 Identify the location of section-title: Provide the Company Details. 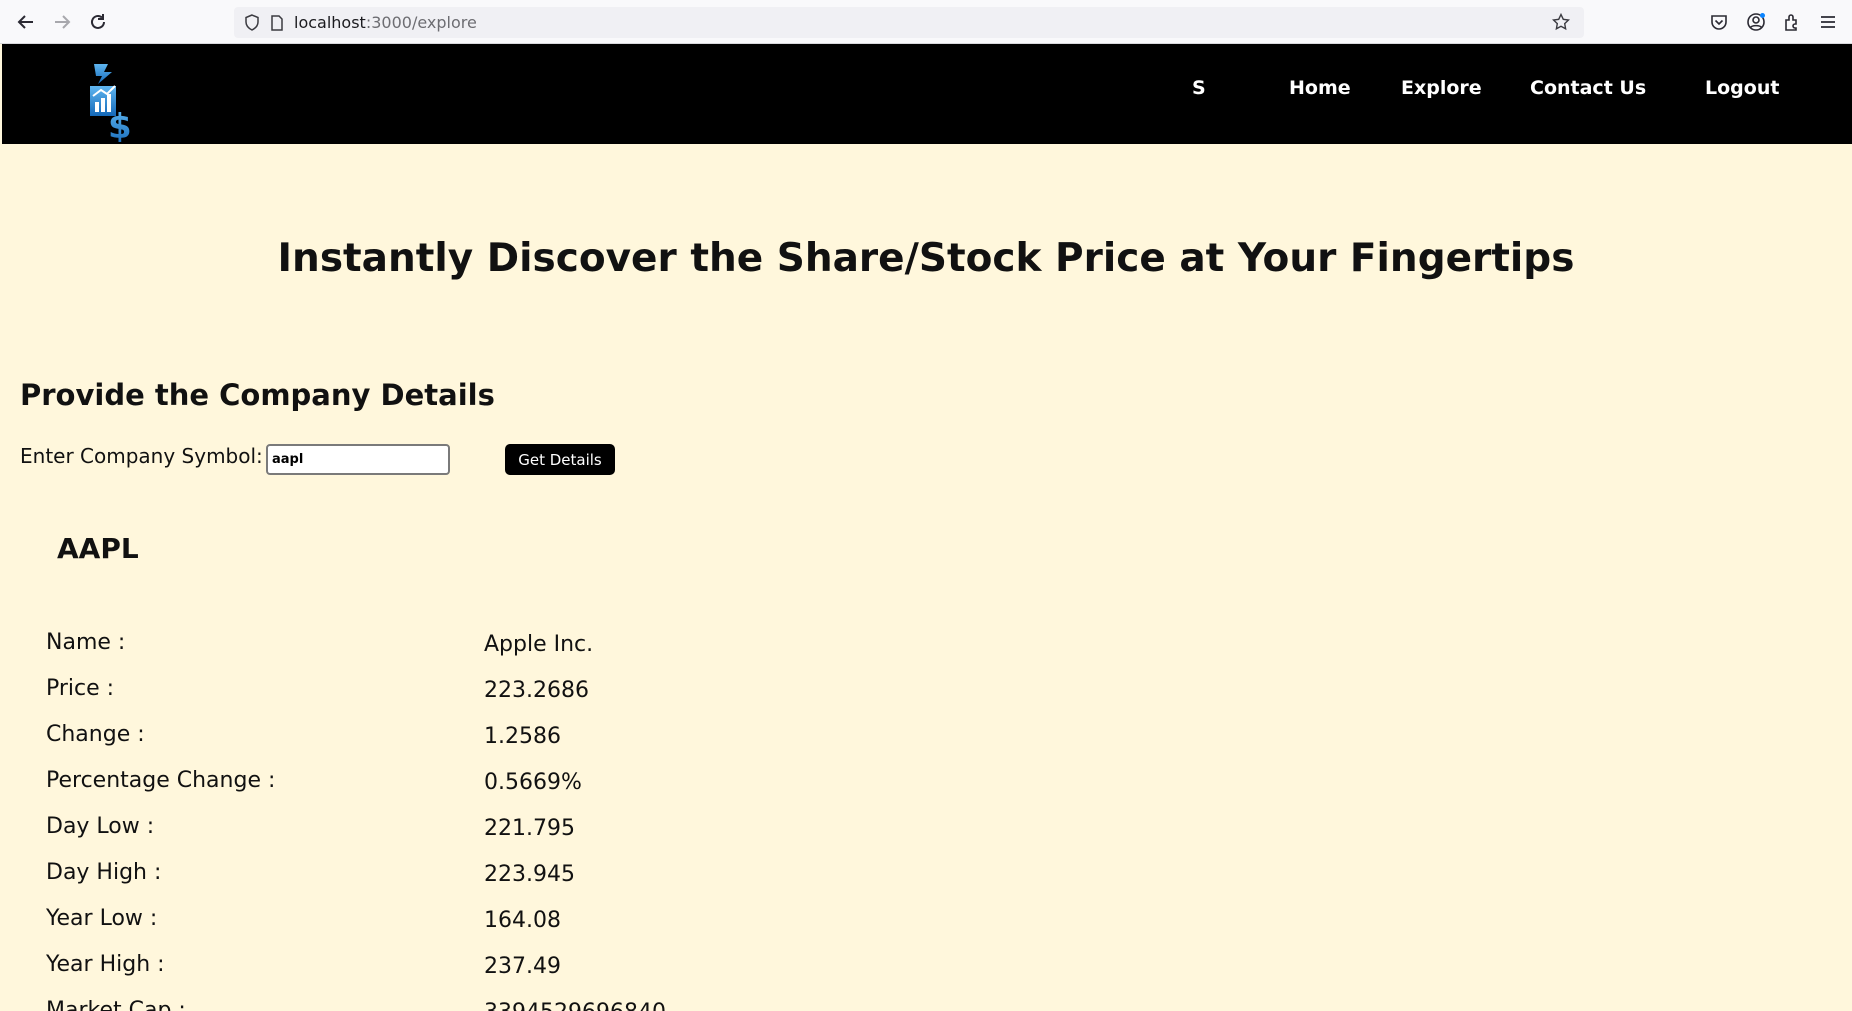
(257, 395).